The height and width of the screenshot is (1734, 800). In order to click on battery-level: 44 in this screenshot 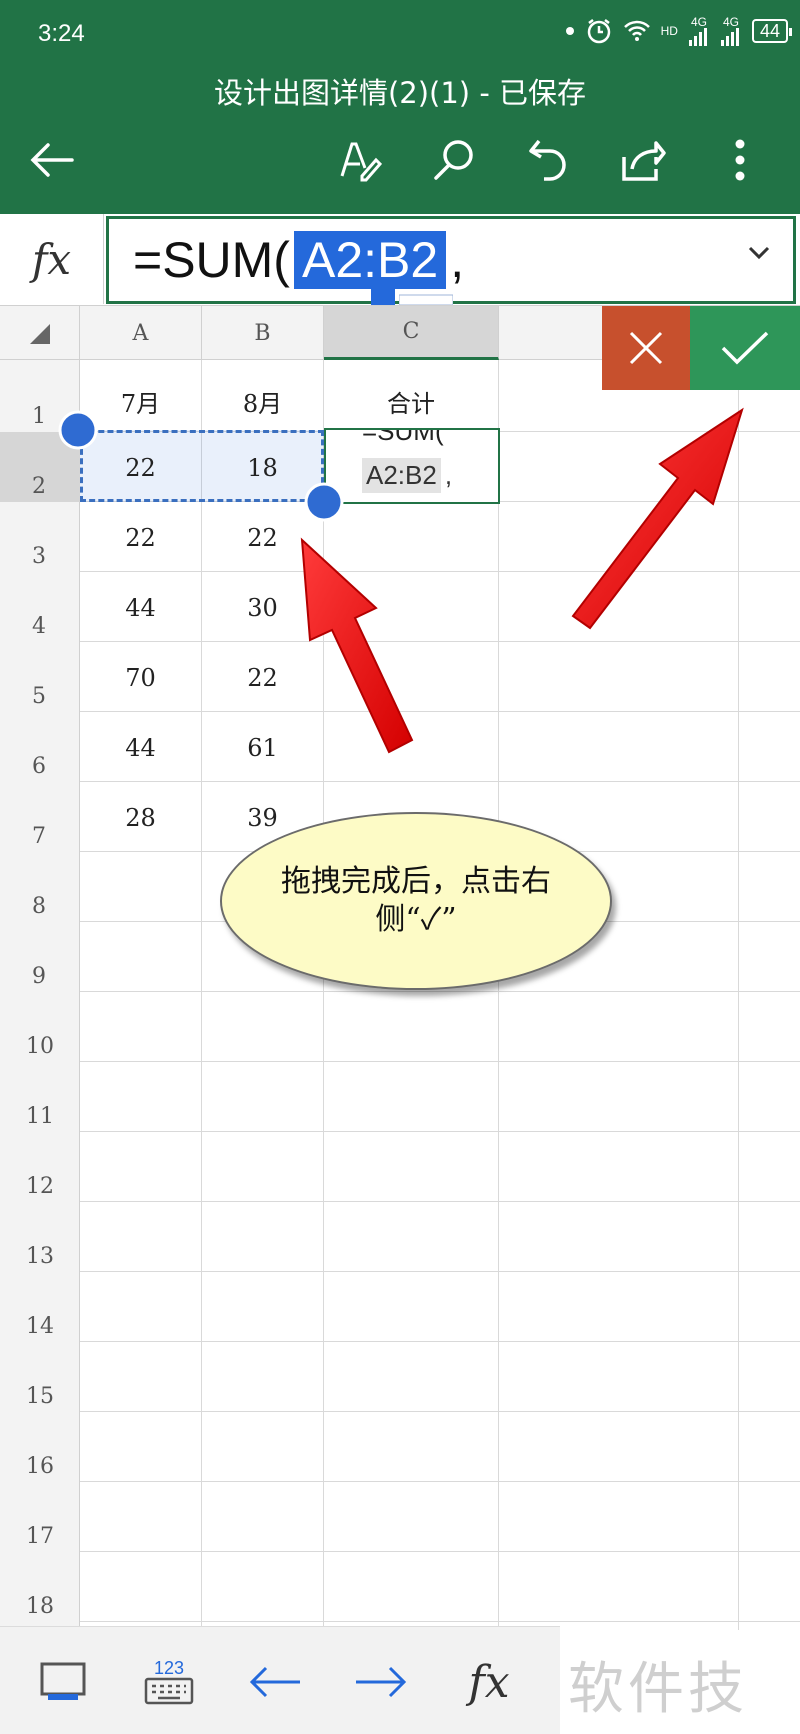, I will do `click(769, 30)`.